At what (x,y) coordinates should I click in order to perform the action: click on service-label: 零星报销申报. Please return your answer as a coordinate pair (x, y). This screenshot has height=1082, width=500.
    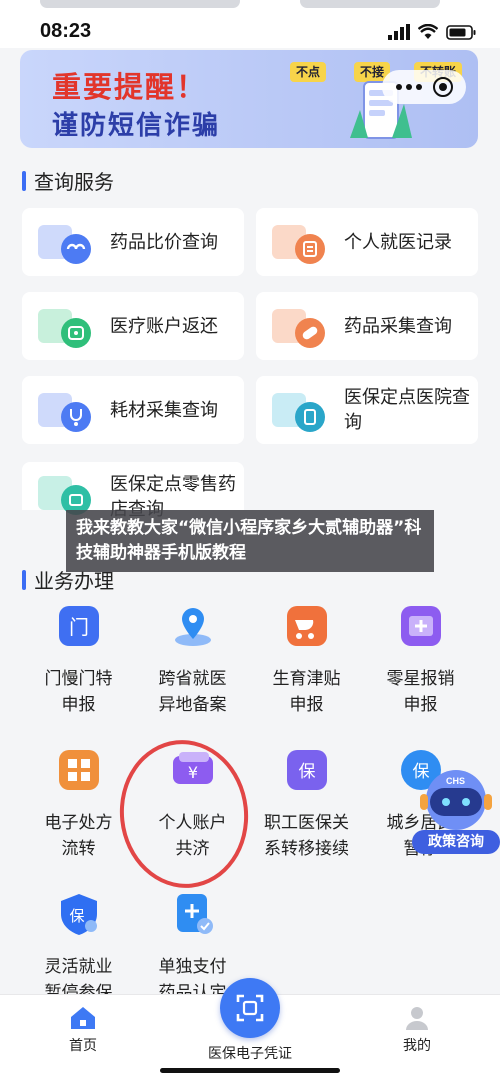
    Looking at the image, I should click on (420, 692).